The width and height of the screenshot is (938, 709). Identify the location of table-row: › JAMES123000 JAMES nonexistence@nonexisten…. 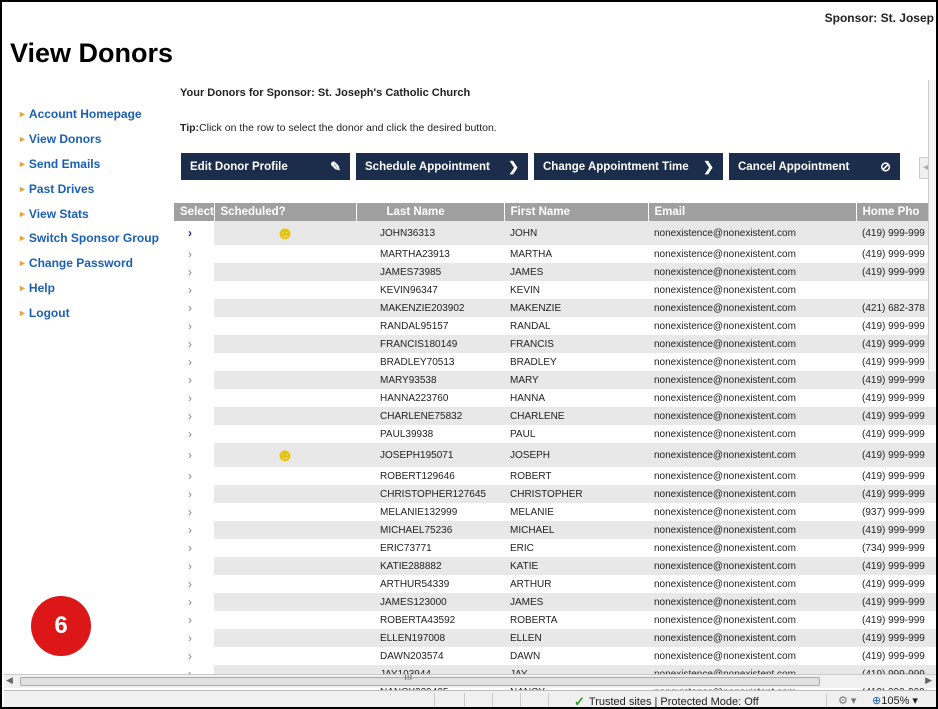
(555, 602).